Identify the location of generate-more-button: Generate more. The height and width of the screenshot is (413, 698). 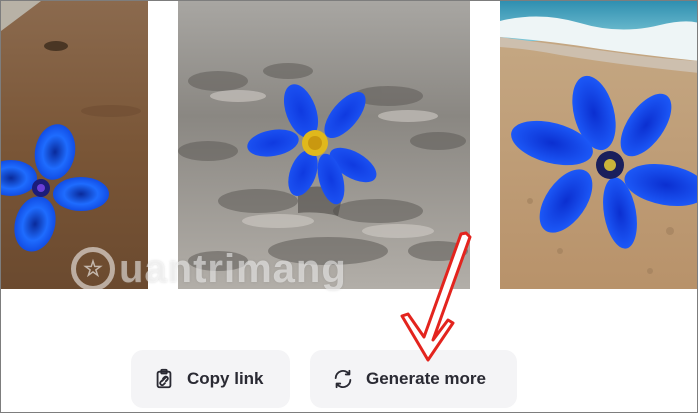
(413, 379).